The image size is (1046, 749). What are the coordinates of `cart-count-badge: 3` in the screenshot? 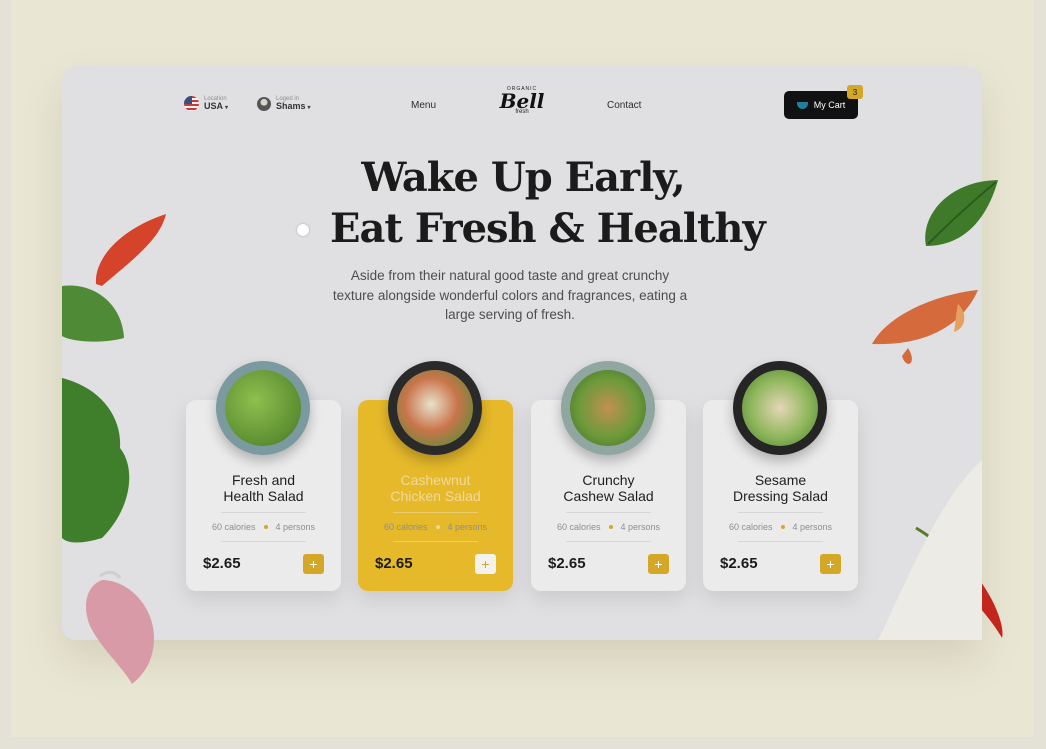 It's located at (855, 92).